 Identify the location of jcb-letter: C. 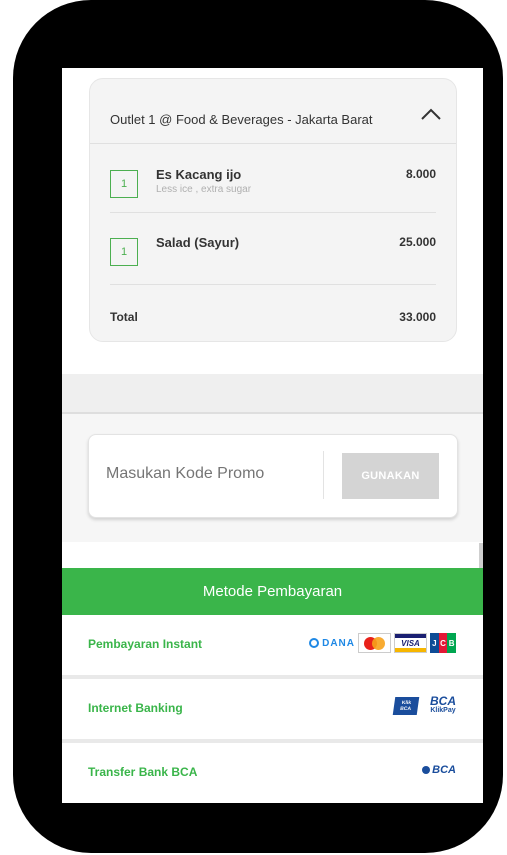
(443, 643).